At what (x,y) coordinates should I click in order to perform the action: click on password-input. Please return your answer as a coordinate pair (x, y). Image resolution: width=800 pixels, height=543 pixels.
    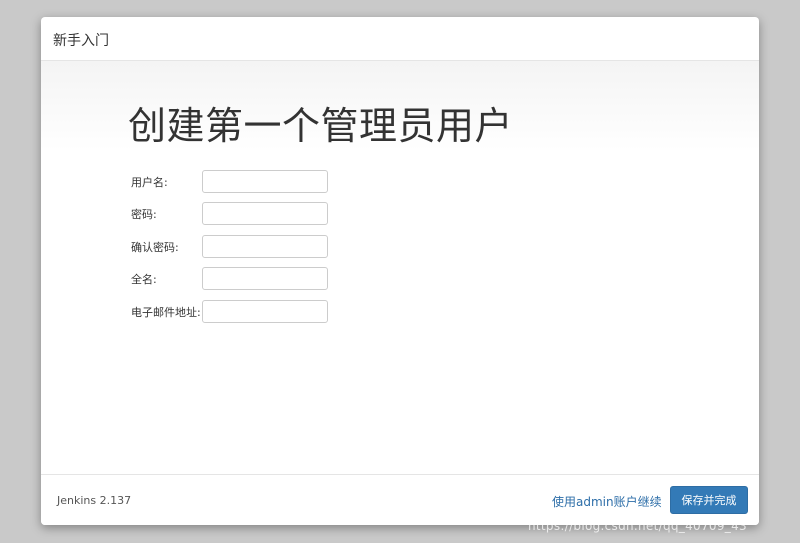
    Looking at the image, I should click on (265, 213).